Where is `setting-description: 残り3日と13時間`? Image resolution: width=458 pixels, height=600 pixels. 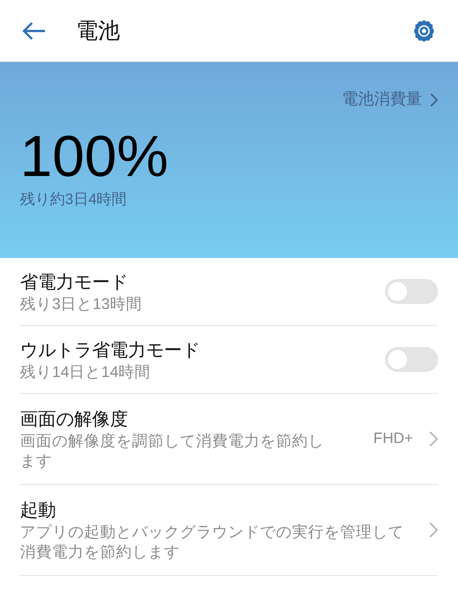
setting-description: 残り3日と13時間 is located at coordinates (81, 304).